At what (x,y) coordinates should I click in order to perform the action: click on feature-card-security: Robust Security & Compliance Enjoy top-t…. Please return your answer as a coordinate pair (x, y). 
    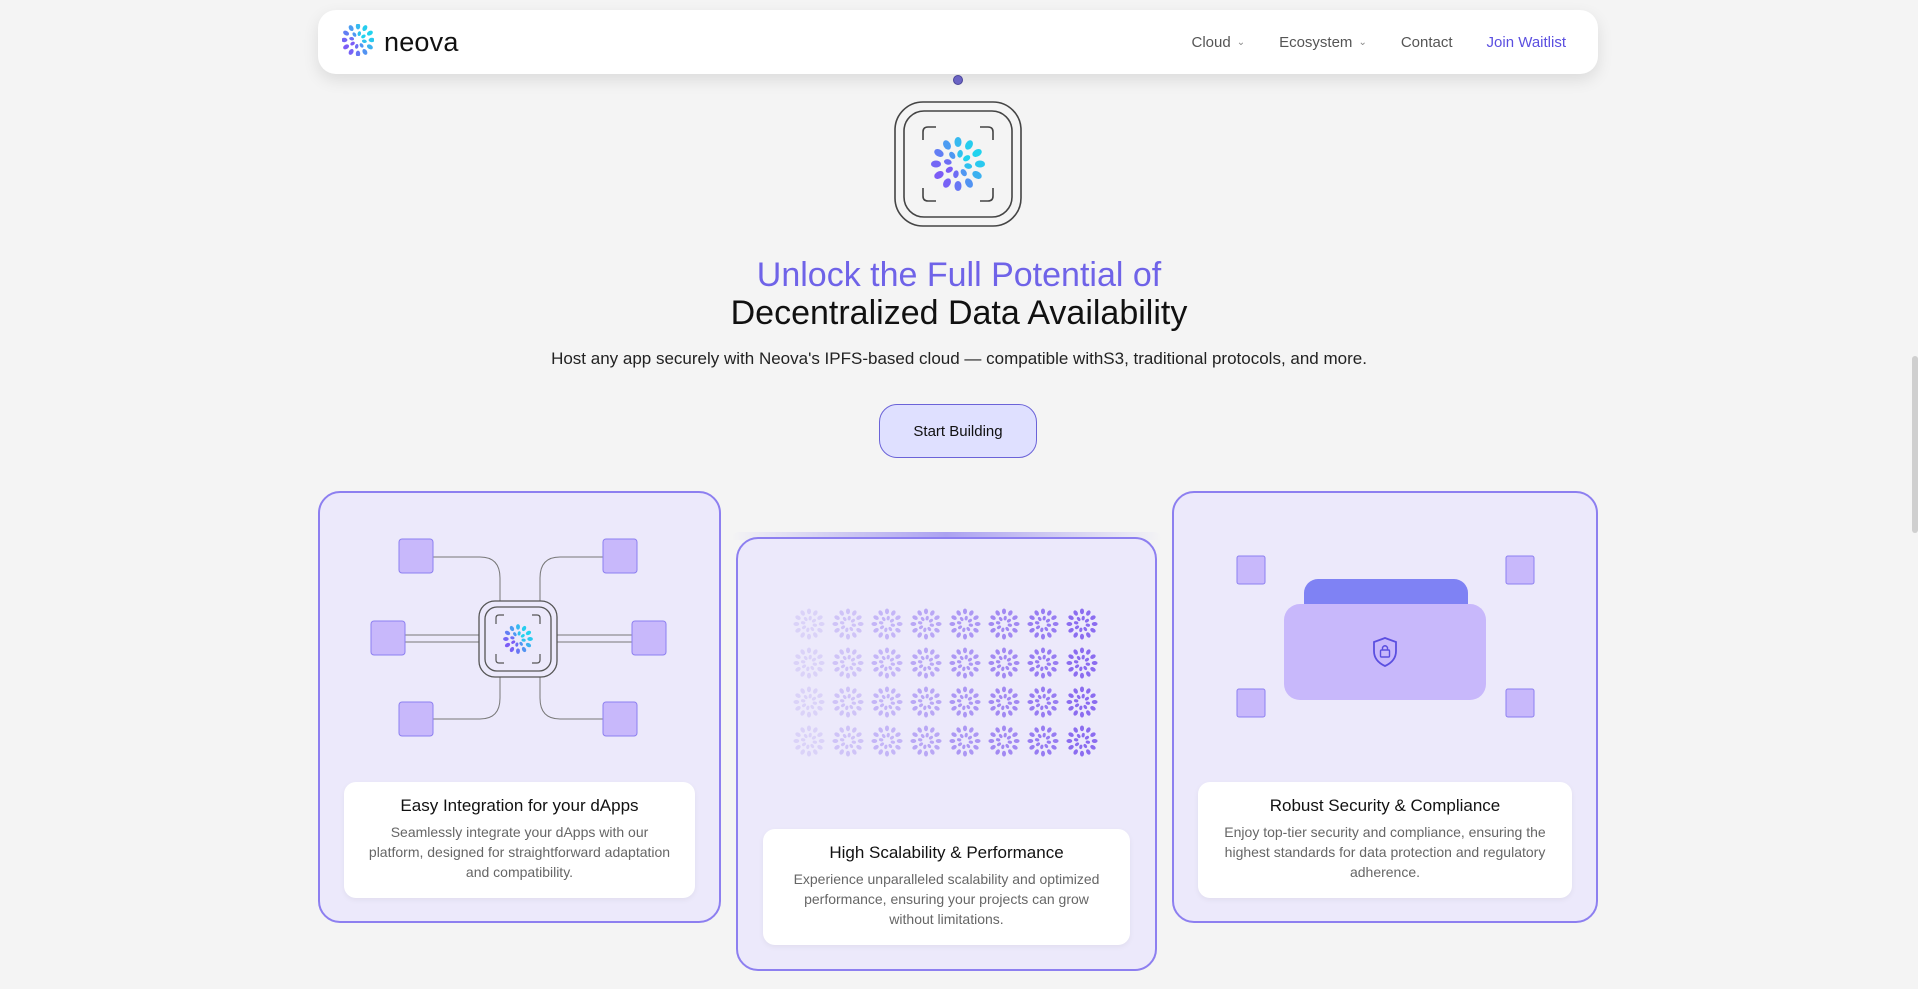
    Looking at the image, I should click on (1385, 707).